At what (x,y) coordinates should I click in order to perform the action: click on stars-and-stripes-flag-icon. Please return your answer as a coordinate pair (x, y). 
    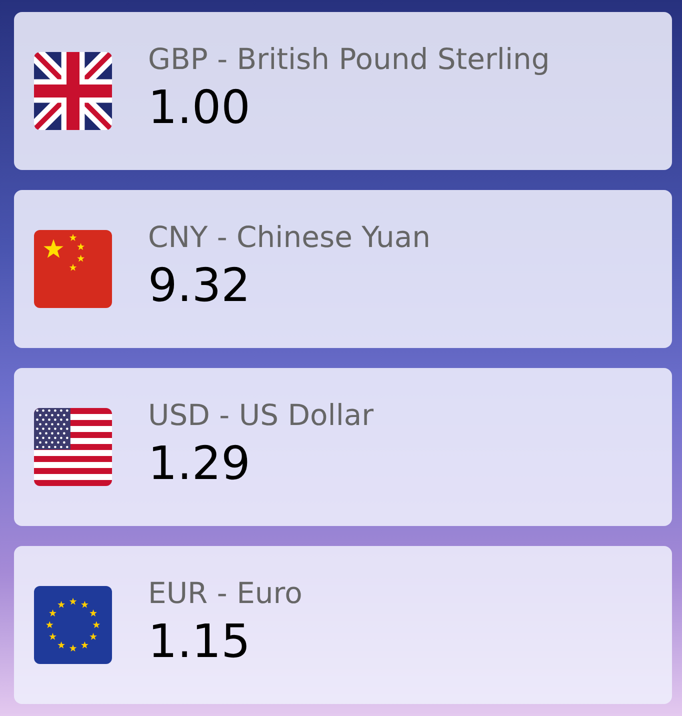
    Looking at the image, I should click on (73, 447).